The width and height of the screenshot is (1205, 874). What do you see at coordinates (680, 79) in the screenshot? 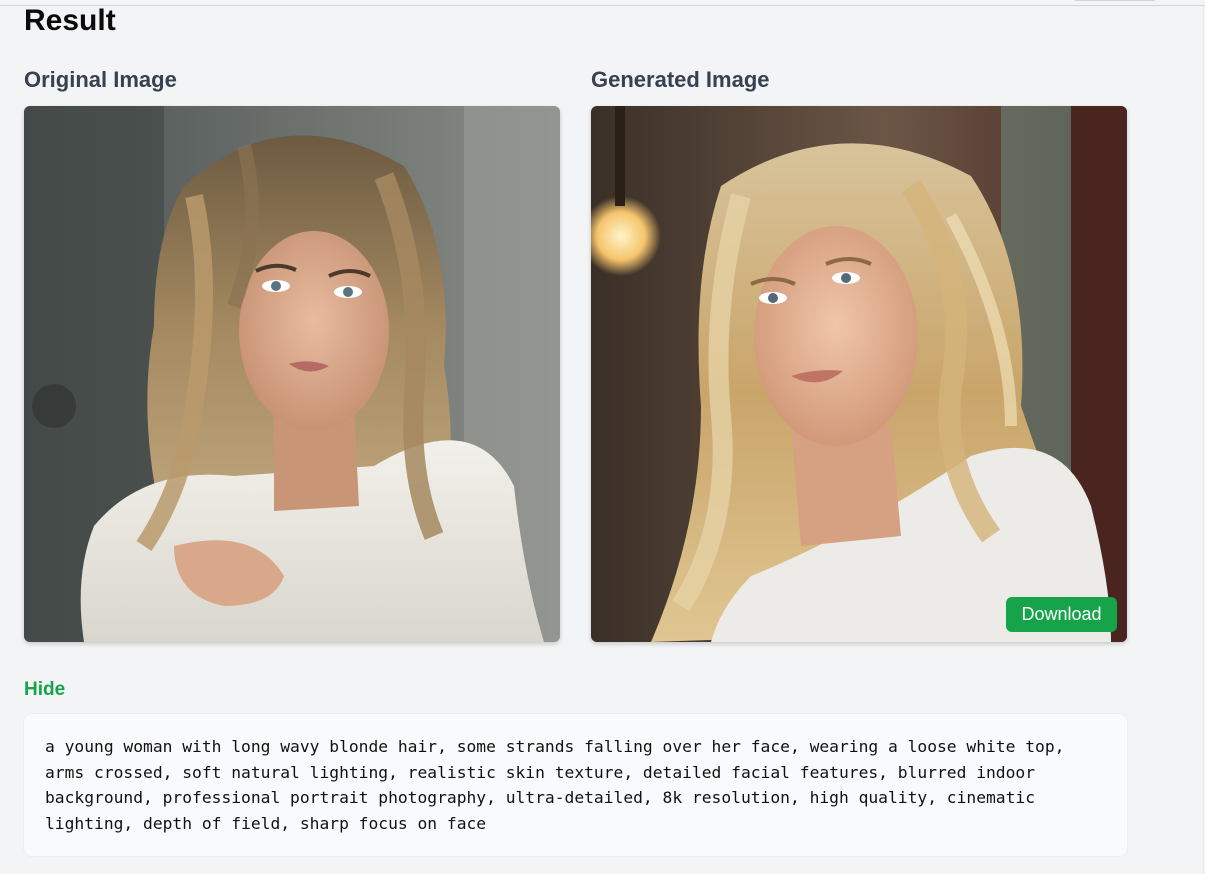
I see `generated-image-heading: Generated Image` at bounding box center [680, 79].